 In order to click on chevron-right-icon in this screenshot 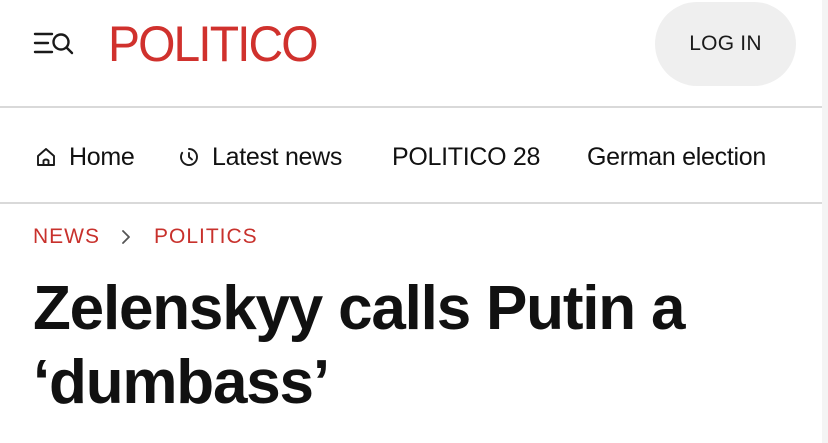, I will do `click(126, 237)`.